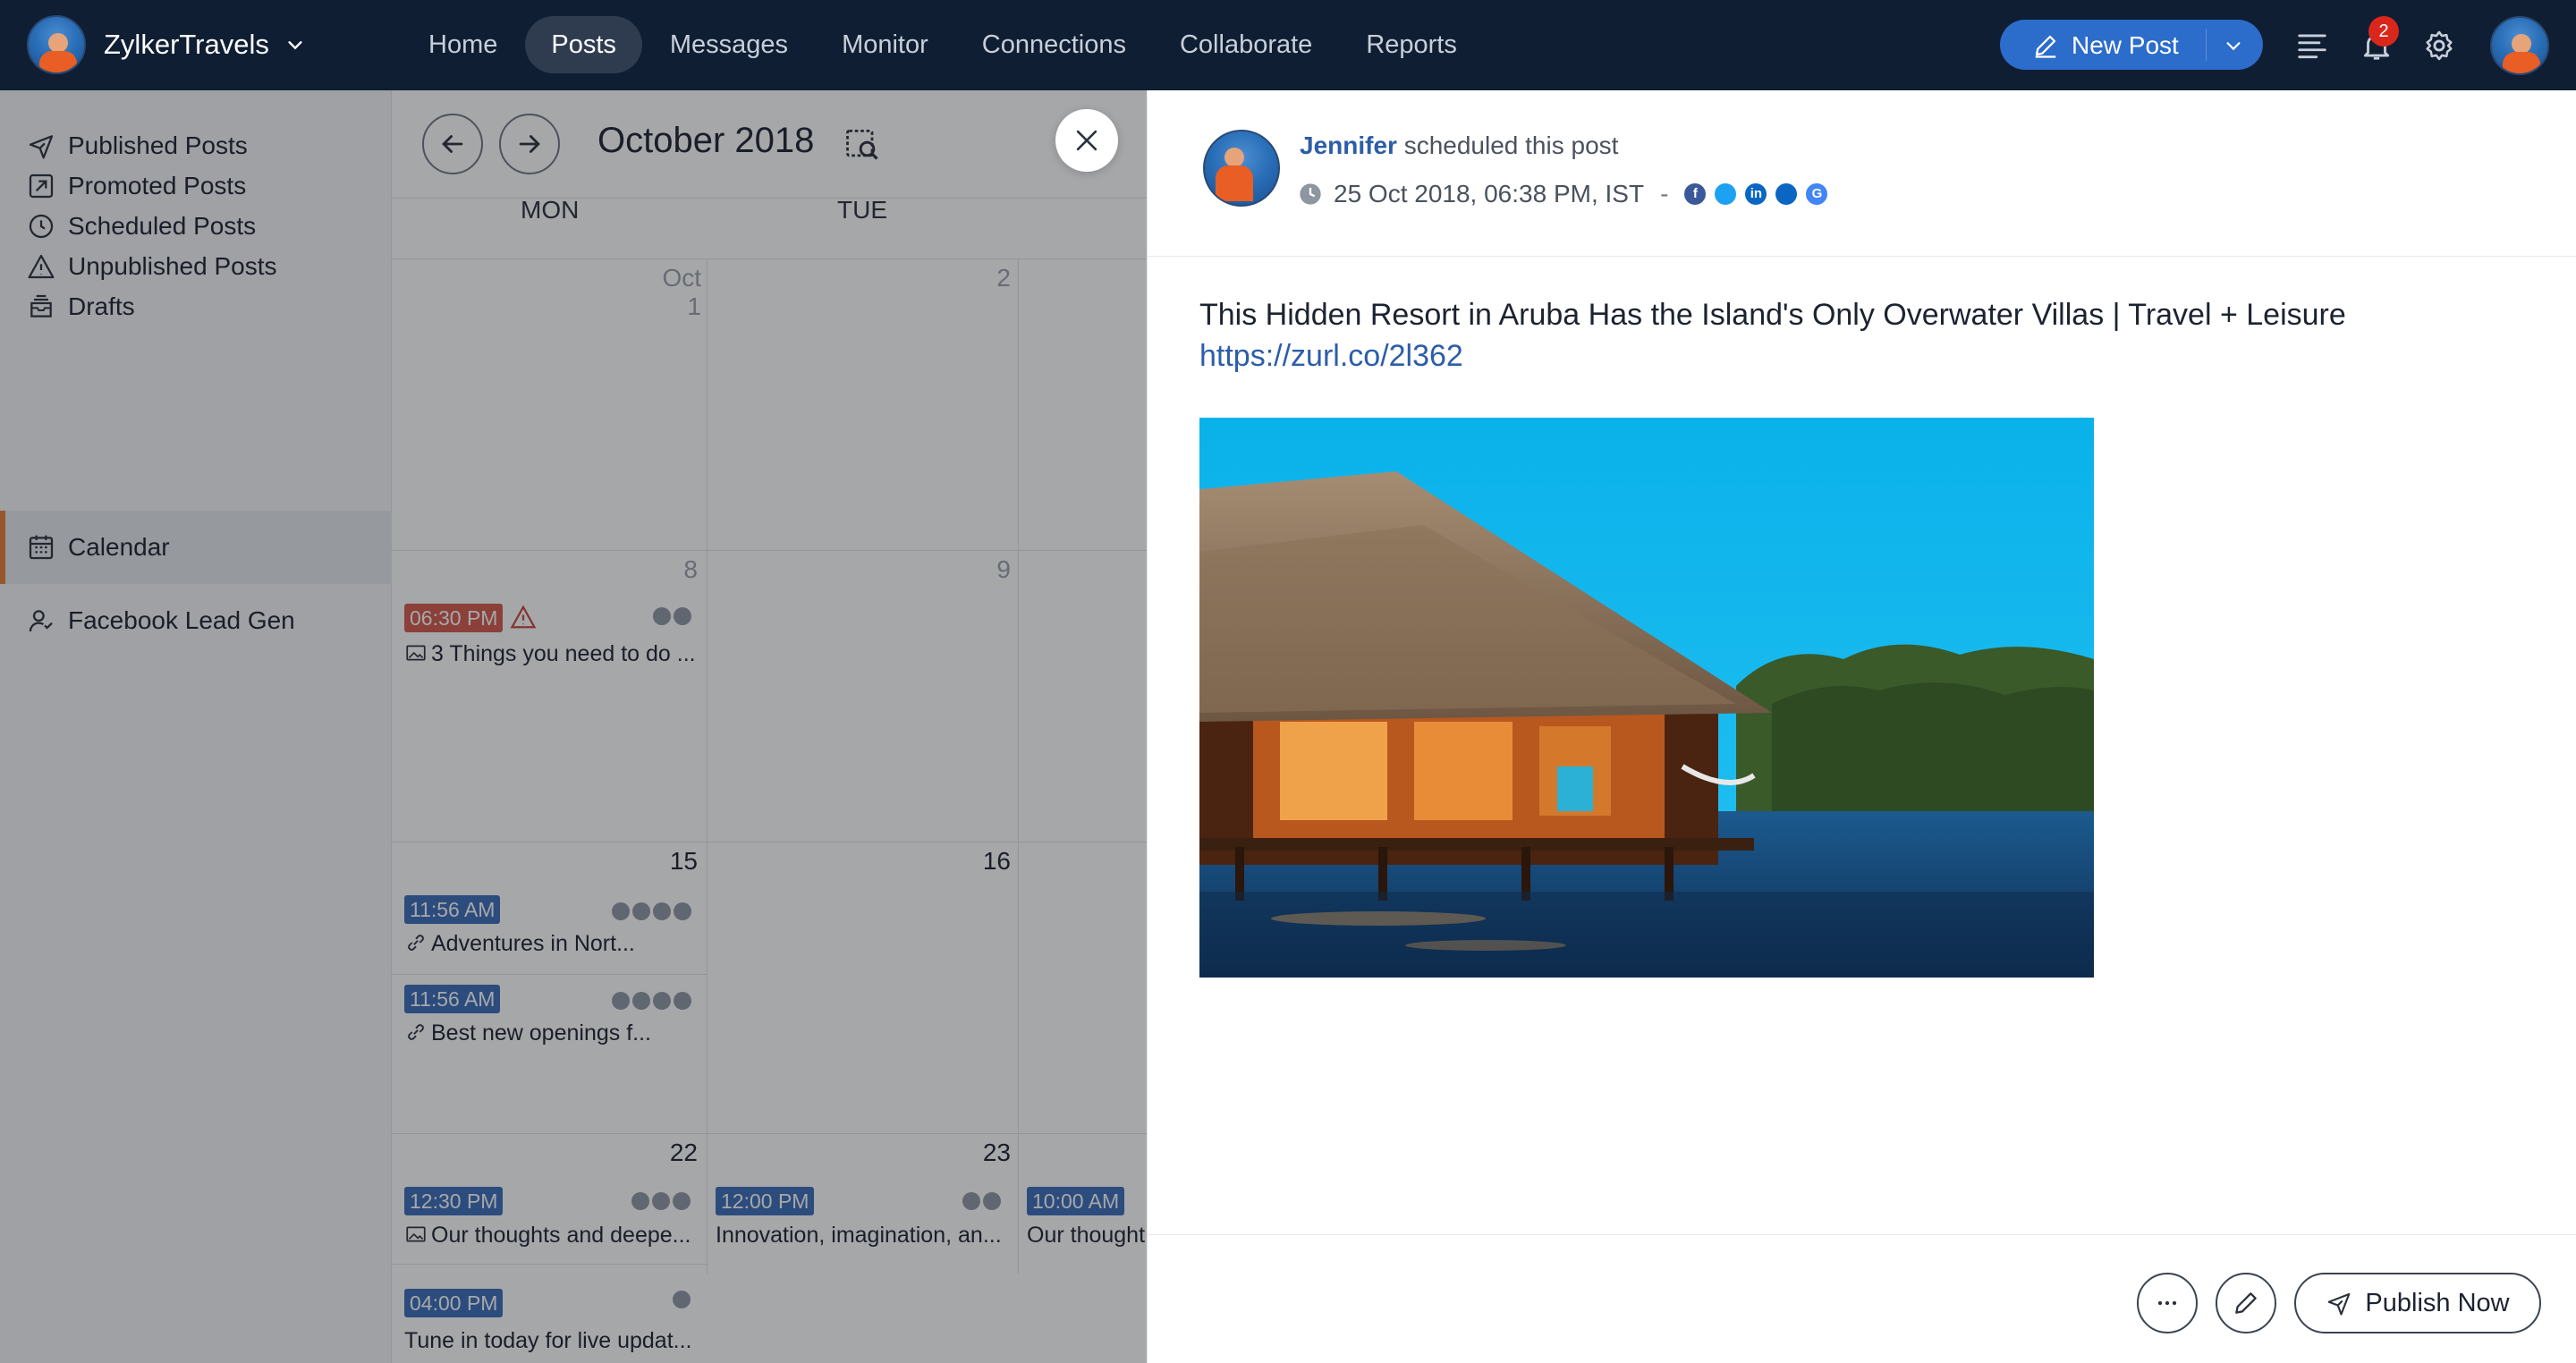 The width and height of the screenshot is (2576, 1363). I want to click on nav-posts: Posts, so click(583, 45).